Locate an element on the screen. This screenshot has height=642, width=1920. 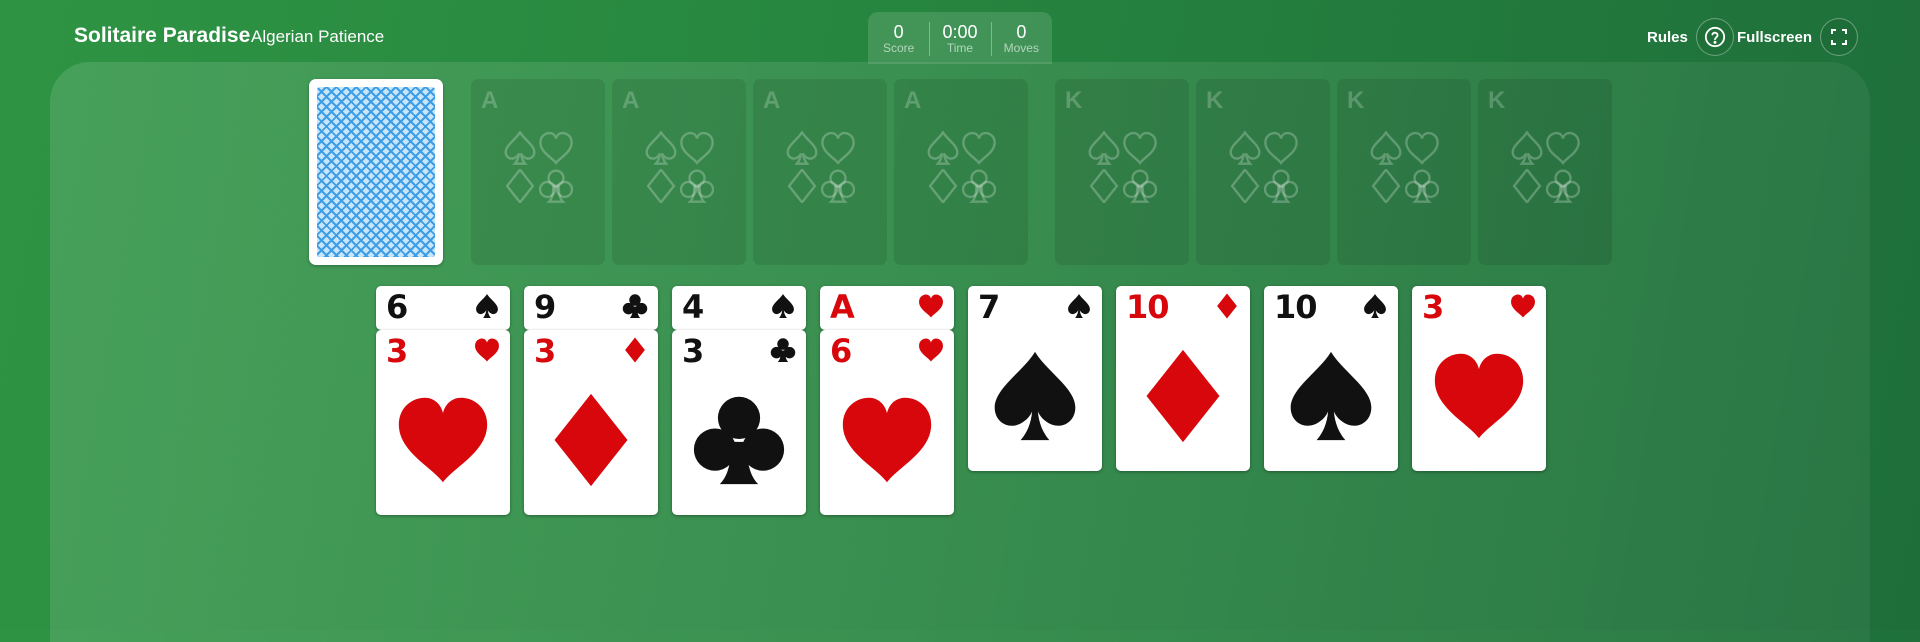
moves-value: 0 is located at coordinates (1021, 32).